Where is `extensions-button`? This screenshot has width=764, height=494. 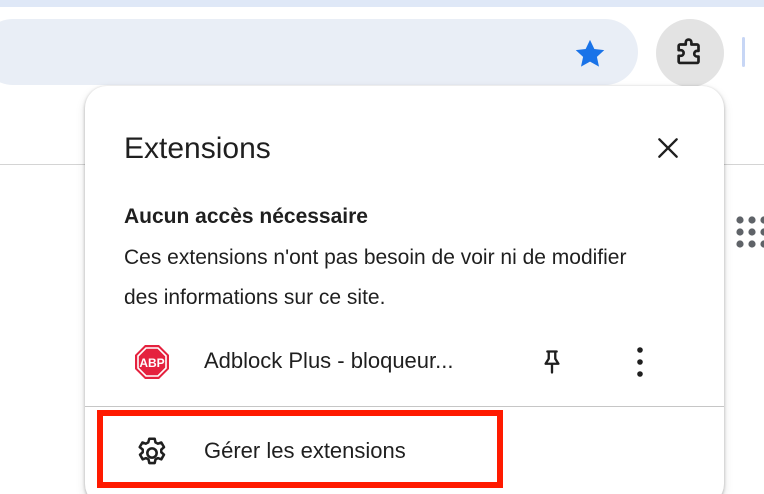
extensions-button is located at coordinates (690, 53).